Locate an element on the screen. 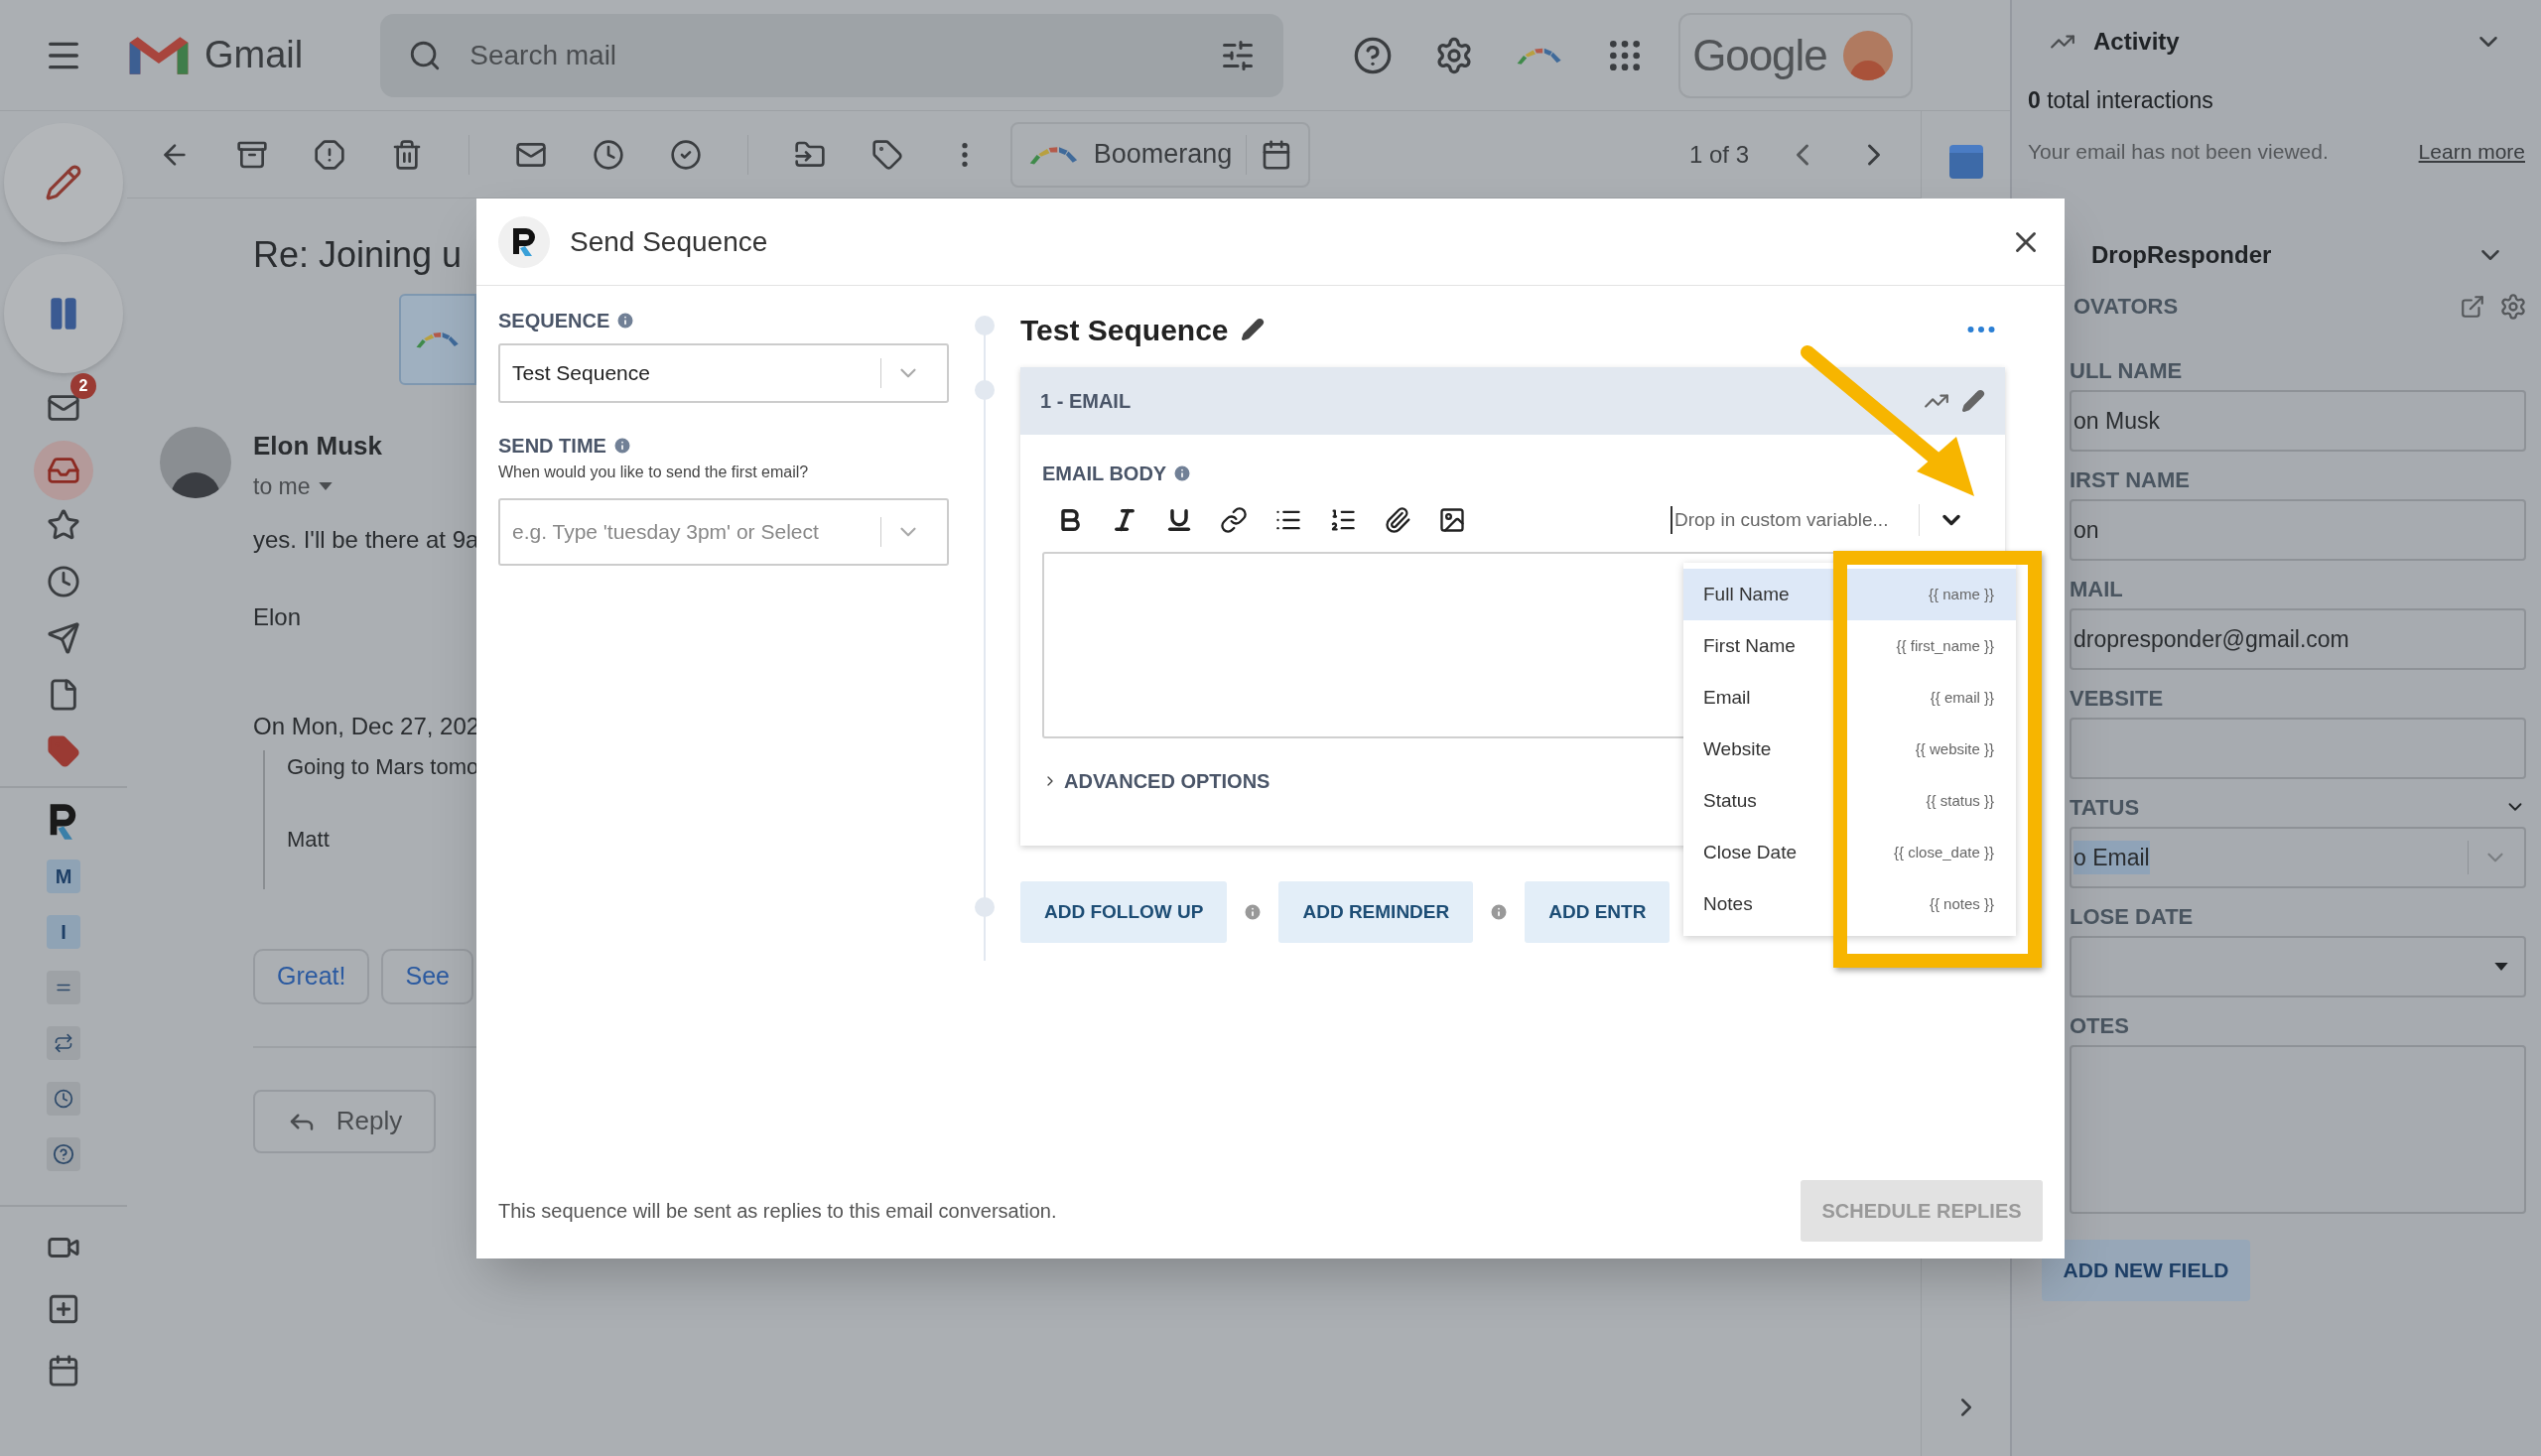 This screenshot has height=1456, width=2541. add-field-button: ADD NEW FIELD is located at coordinates (2146, 1270).